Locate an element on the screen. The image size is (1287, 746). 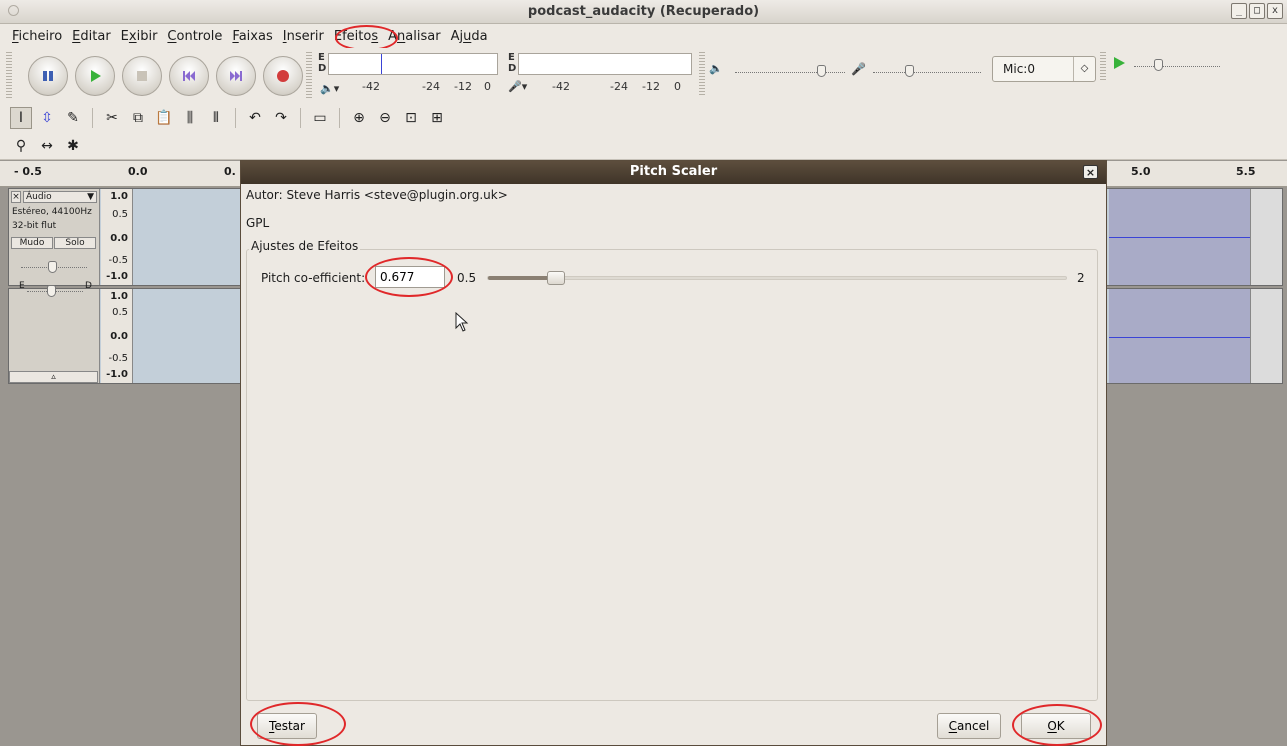
separator is located at coordinates (92, 118).